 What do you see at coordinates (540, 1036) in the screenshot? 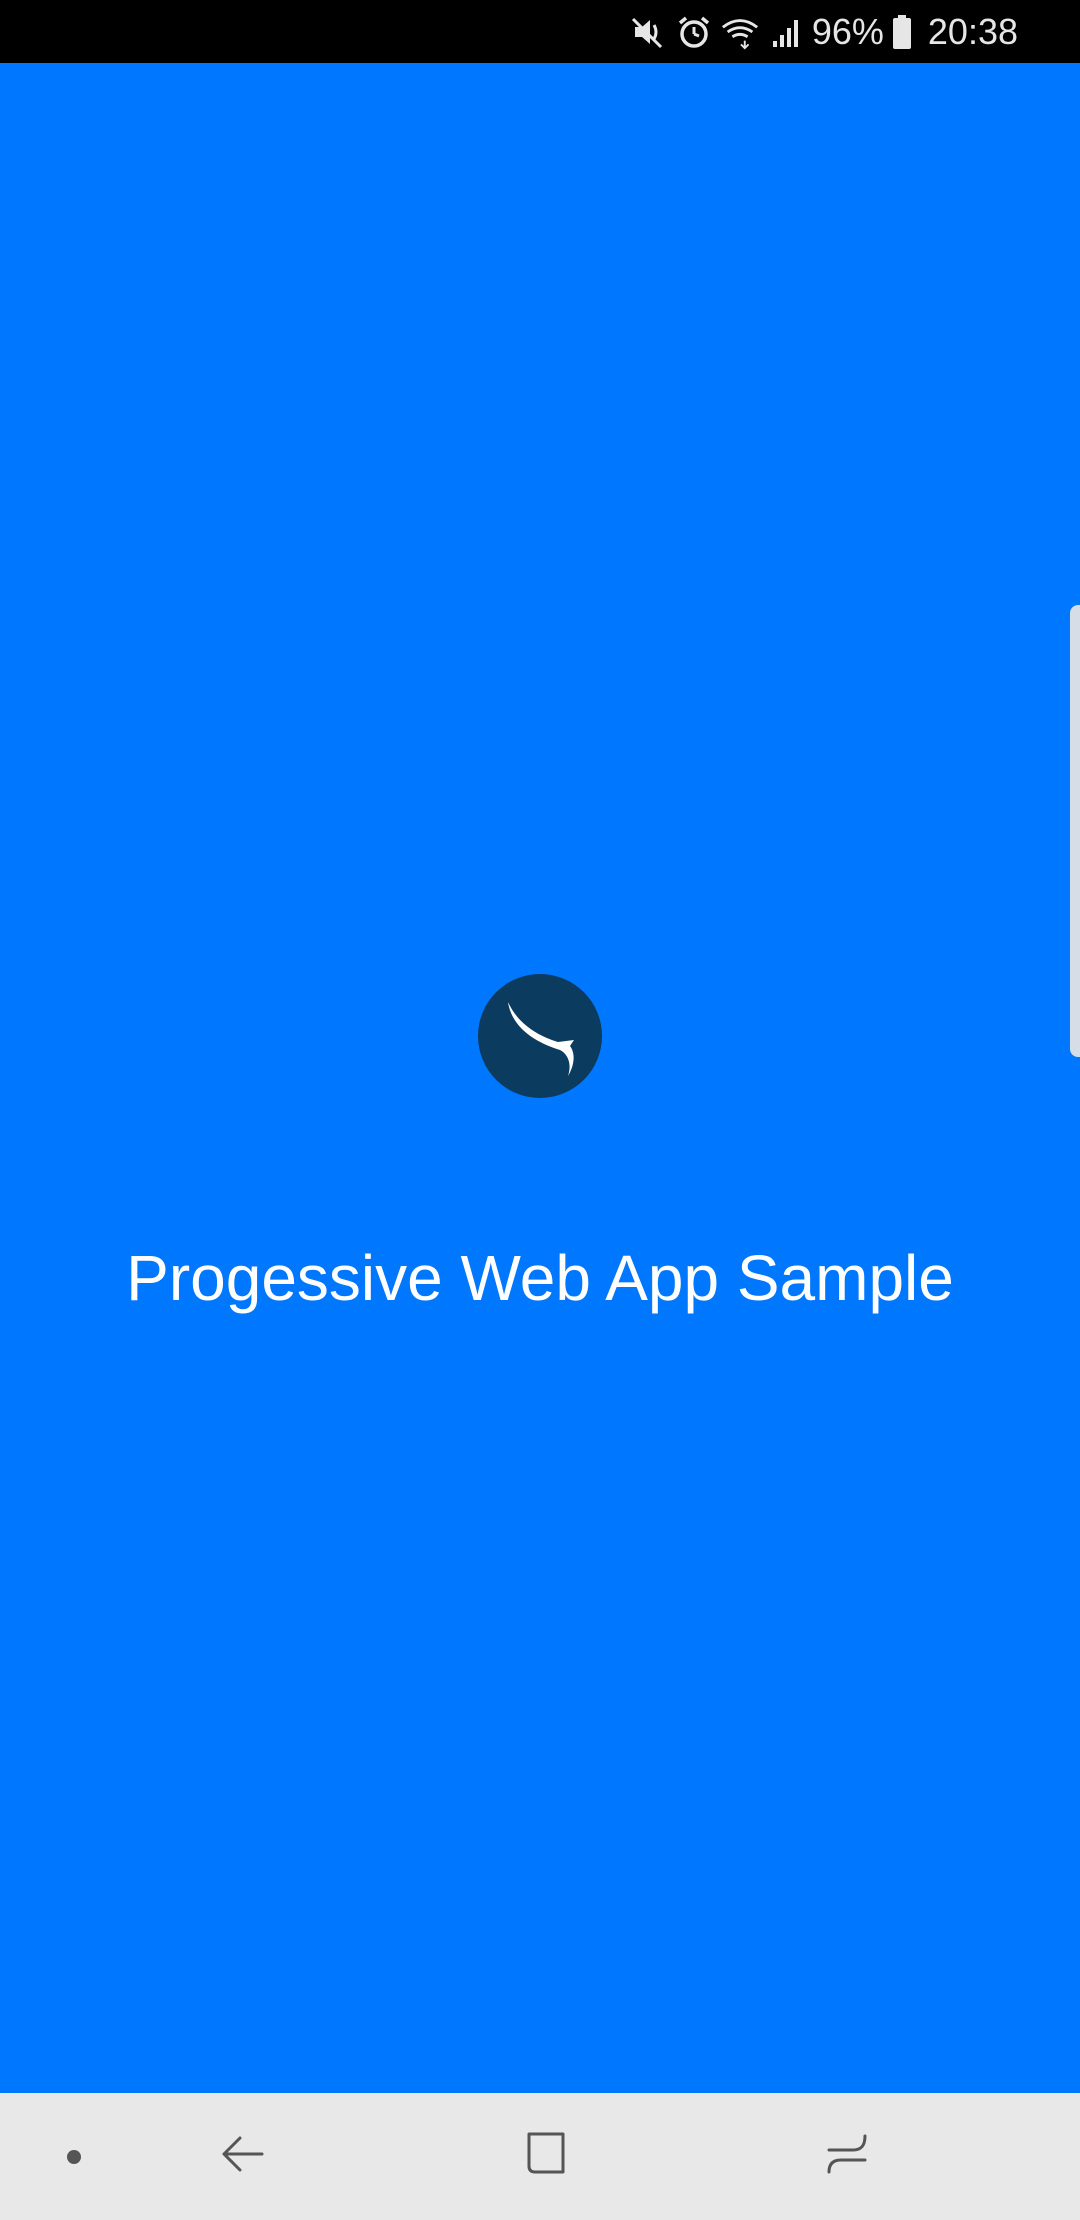
I see `swoosh-logo-icon` at bounding box center [540, 1036].